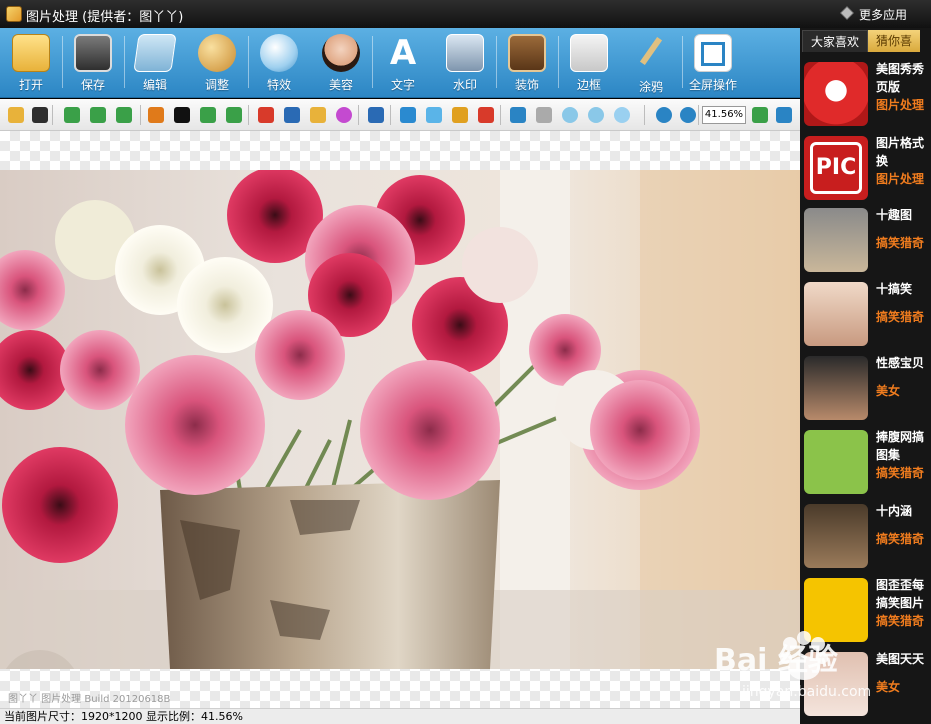  Describe the element at coordinates (903, 363) in the screenshot. I see `app-name: 性感宝贝` at that location.